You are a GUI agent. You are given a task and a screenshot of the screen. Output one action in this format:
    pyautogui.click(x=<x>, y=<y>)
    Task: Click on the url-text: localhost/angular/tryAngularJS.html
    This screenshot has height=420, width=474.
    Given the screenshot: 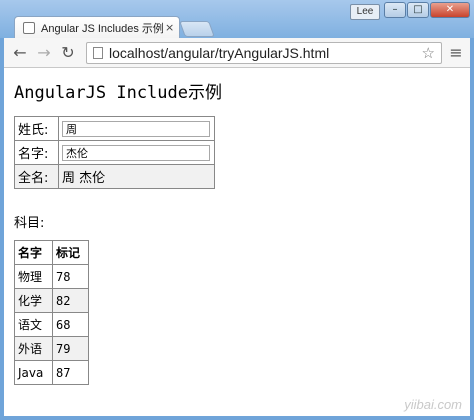 What is the action you would take?
    pyautogui.click(x=259, y=53)
    